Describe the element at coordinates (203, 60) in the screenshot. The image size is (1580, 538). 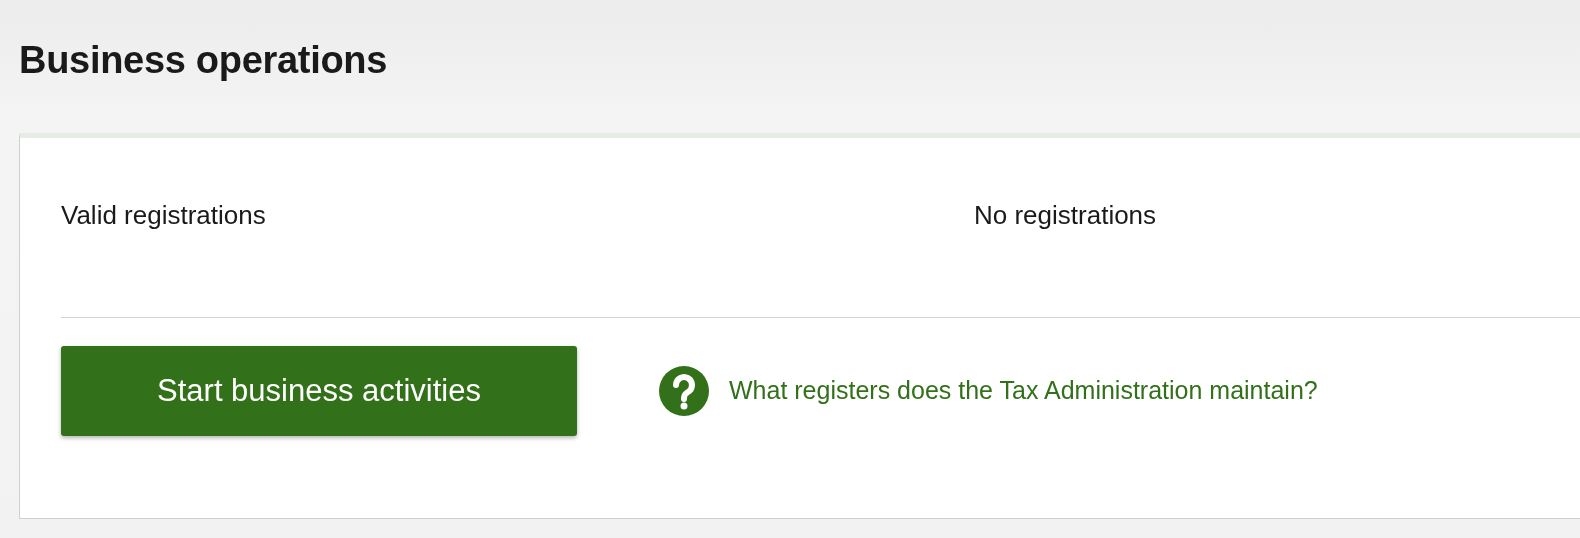
I see `page-title: Business operations` at that location.